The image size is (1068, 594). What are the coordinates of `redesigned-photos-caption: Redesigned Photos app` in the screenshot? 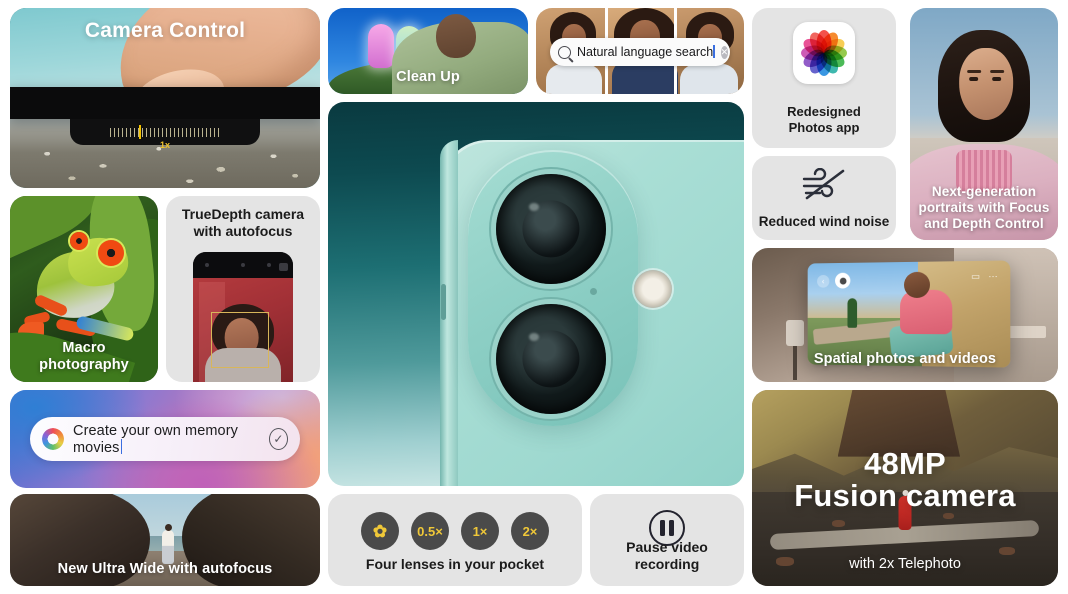 It's located at (824, 120).